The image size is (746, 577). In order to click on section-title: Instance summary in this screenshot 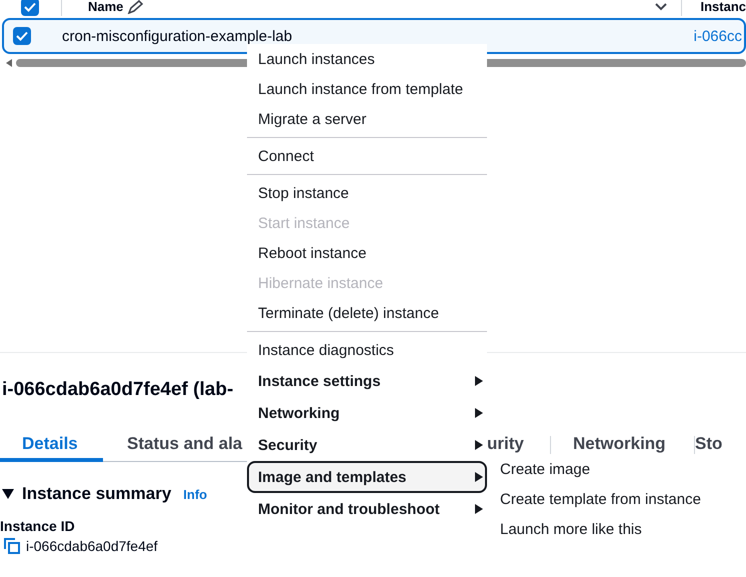, I will do `click(97, 494)`.